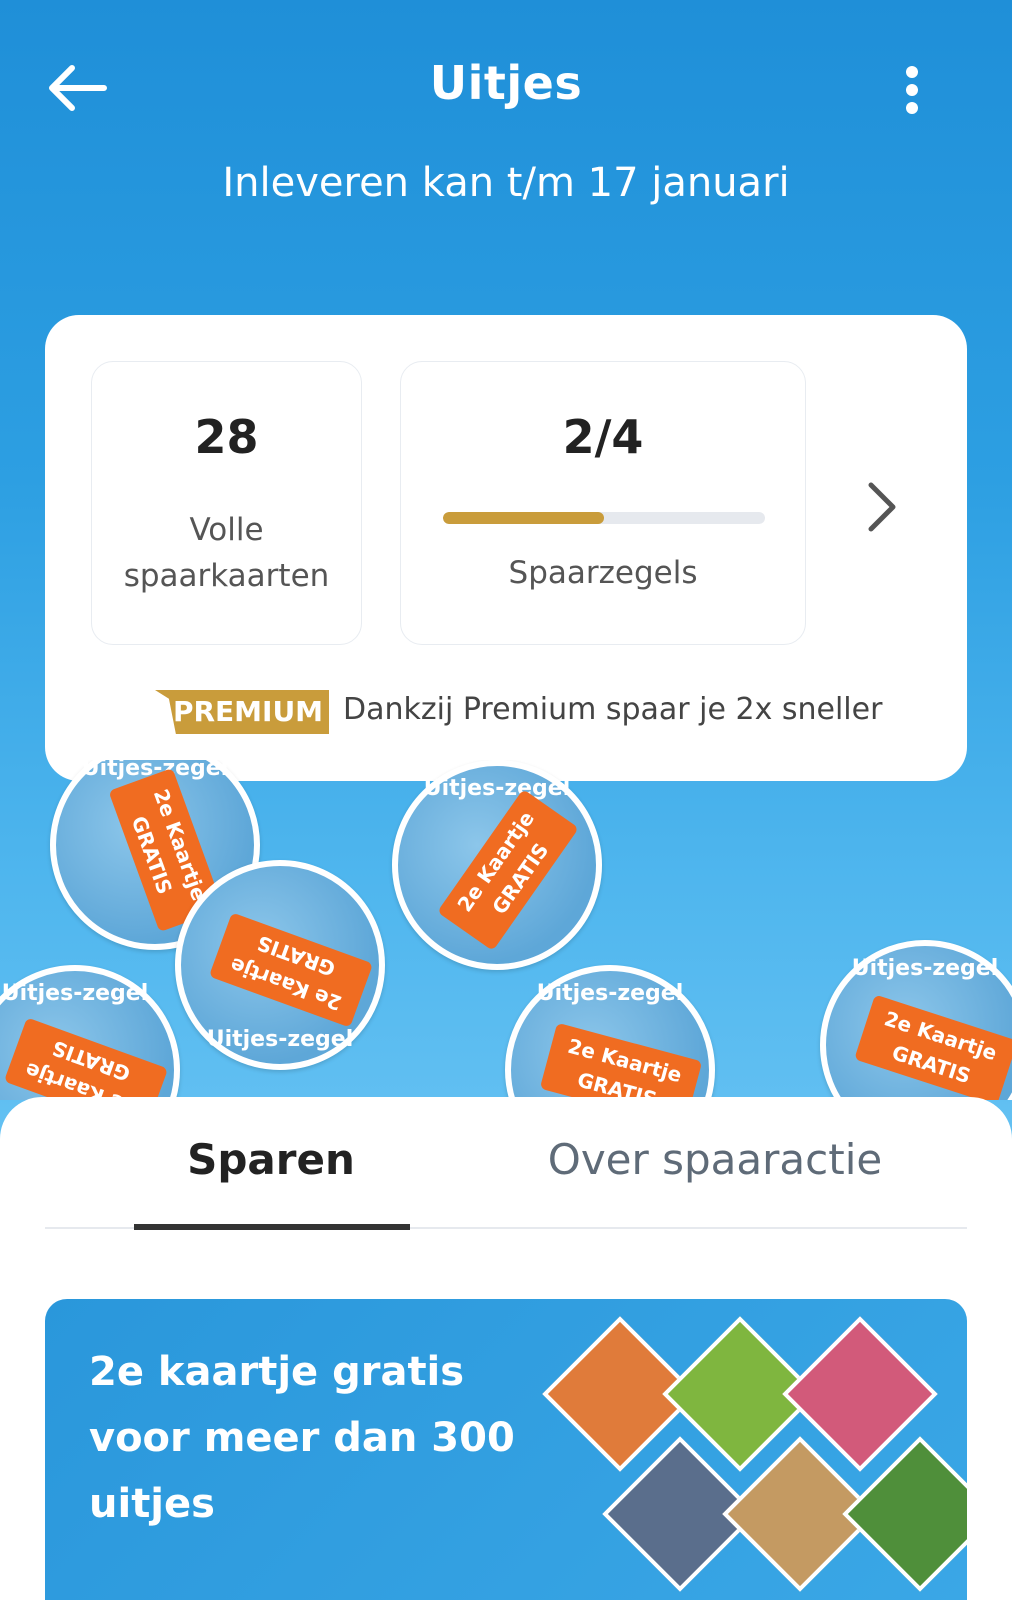 This screenshot has width=1012, height=1600. What do you see at coordinates (523, 518) in the screenshot?
I see `stamps-progress-fill` at bounding box center [523, 518].